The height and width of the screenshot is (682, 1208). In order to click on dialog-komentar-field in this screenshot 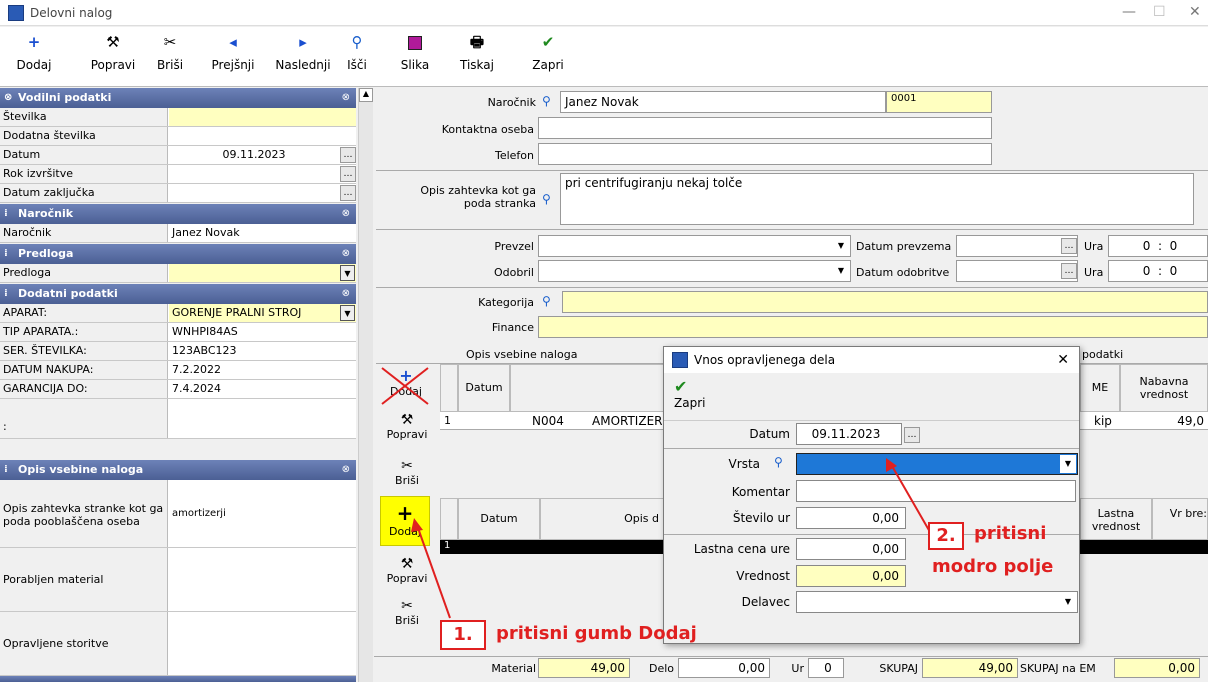, I will do `click(936, 491)`.